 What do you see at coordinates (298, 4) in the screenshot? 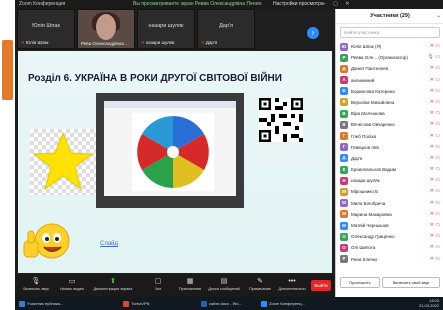
I see `view-settings-button: Настройки просмотра` at bounding box center [298, 4].